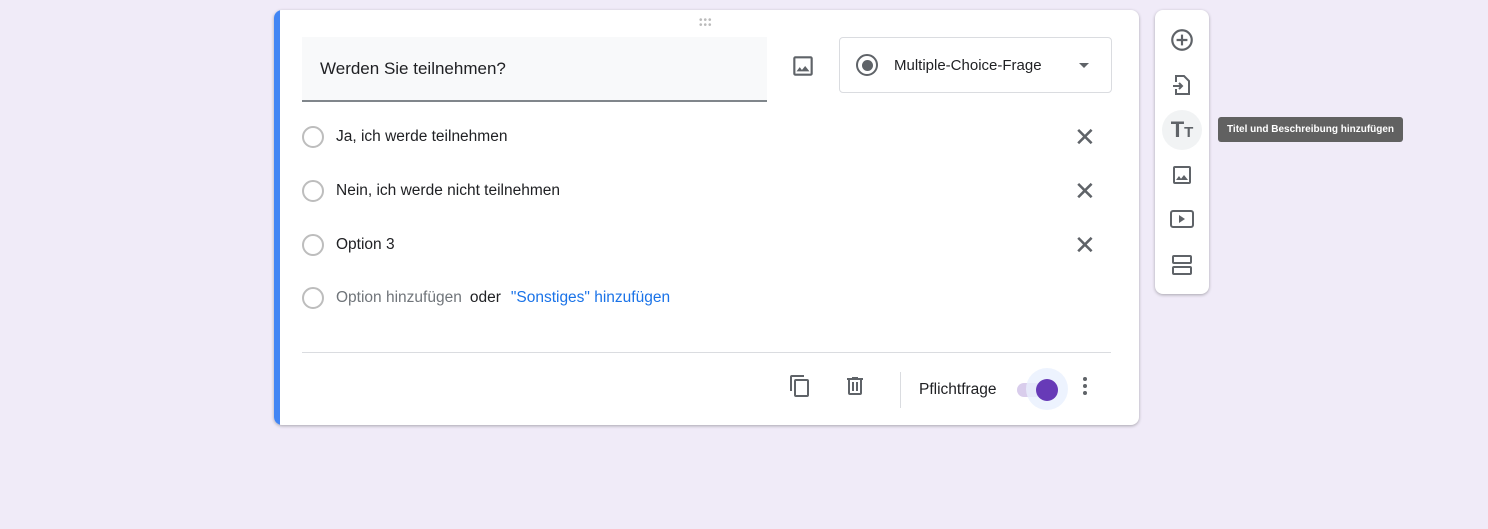 The width and height of the screenshot is (1488, 529). Describe the element at coordinates (399, 298) in the screenshot. I see `add-option-button: Option hinzufügen` at that location.